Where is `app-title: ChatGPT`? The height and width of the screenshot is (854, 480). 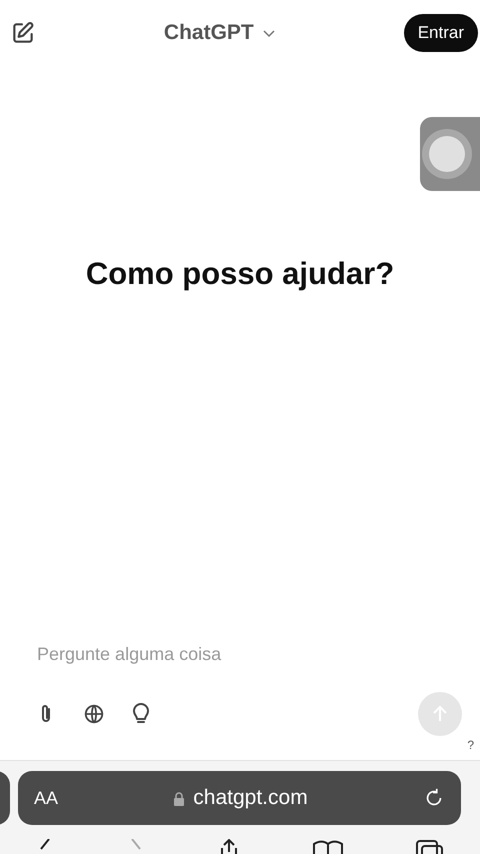 app-title: ChatGPT is located at coordinates (209, 33).